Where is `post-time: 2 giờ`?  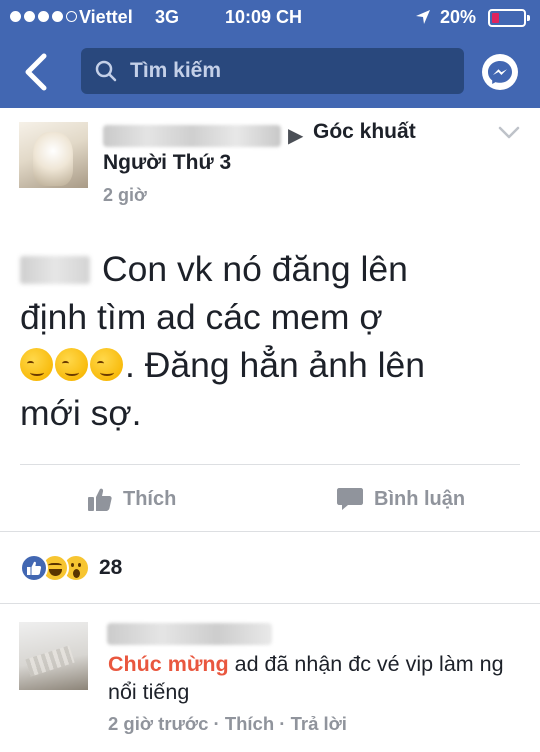 post-time: 2 giờ is located at coordinates (125, 195).